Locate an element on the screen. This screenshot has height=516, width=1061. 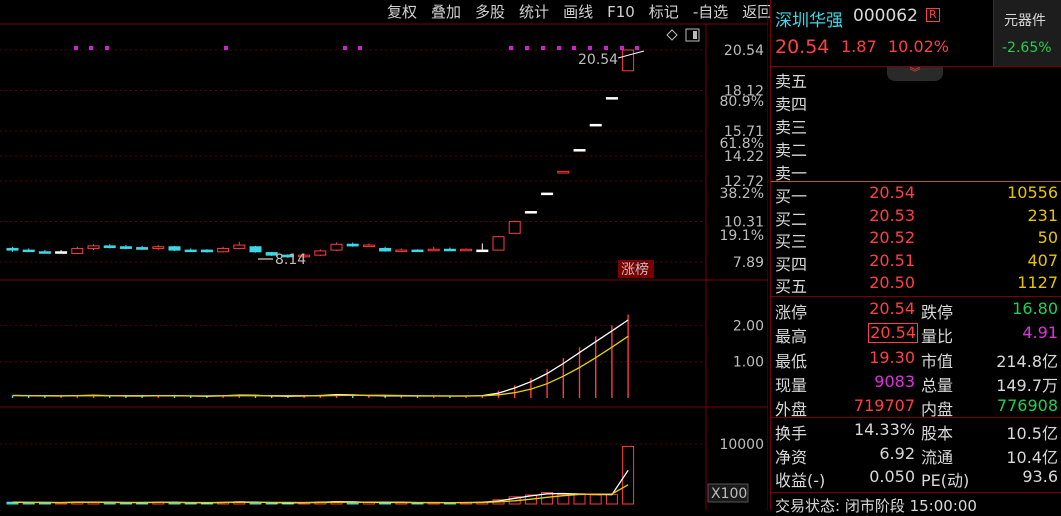
trade-status: 交易状态: 闭市阶段 15:00:00 is located at coordinates (876, 506).